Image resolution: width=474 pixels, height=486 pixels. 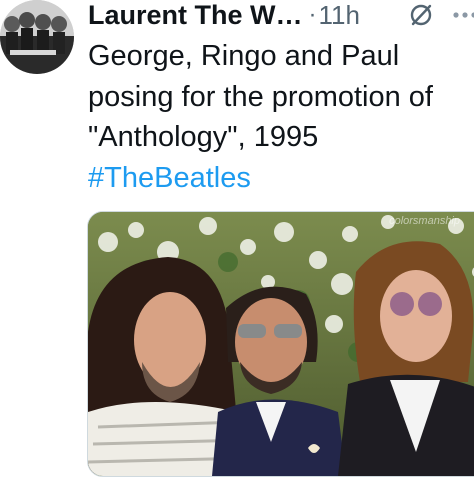 What do you see at coordinates (463, 15) in the screenshot?
I see `more-icon` at bounding box center [463, 15].